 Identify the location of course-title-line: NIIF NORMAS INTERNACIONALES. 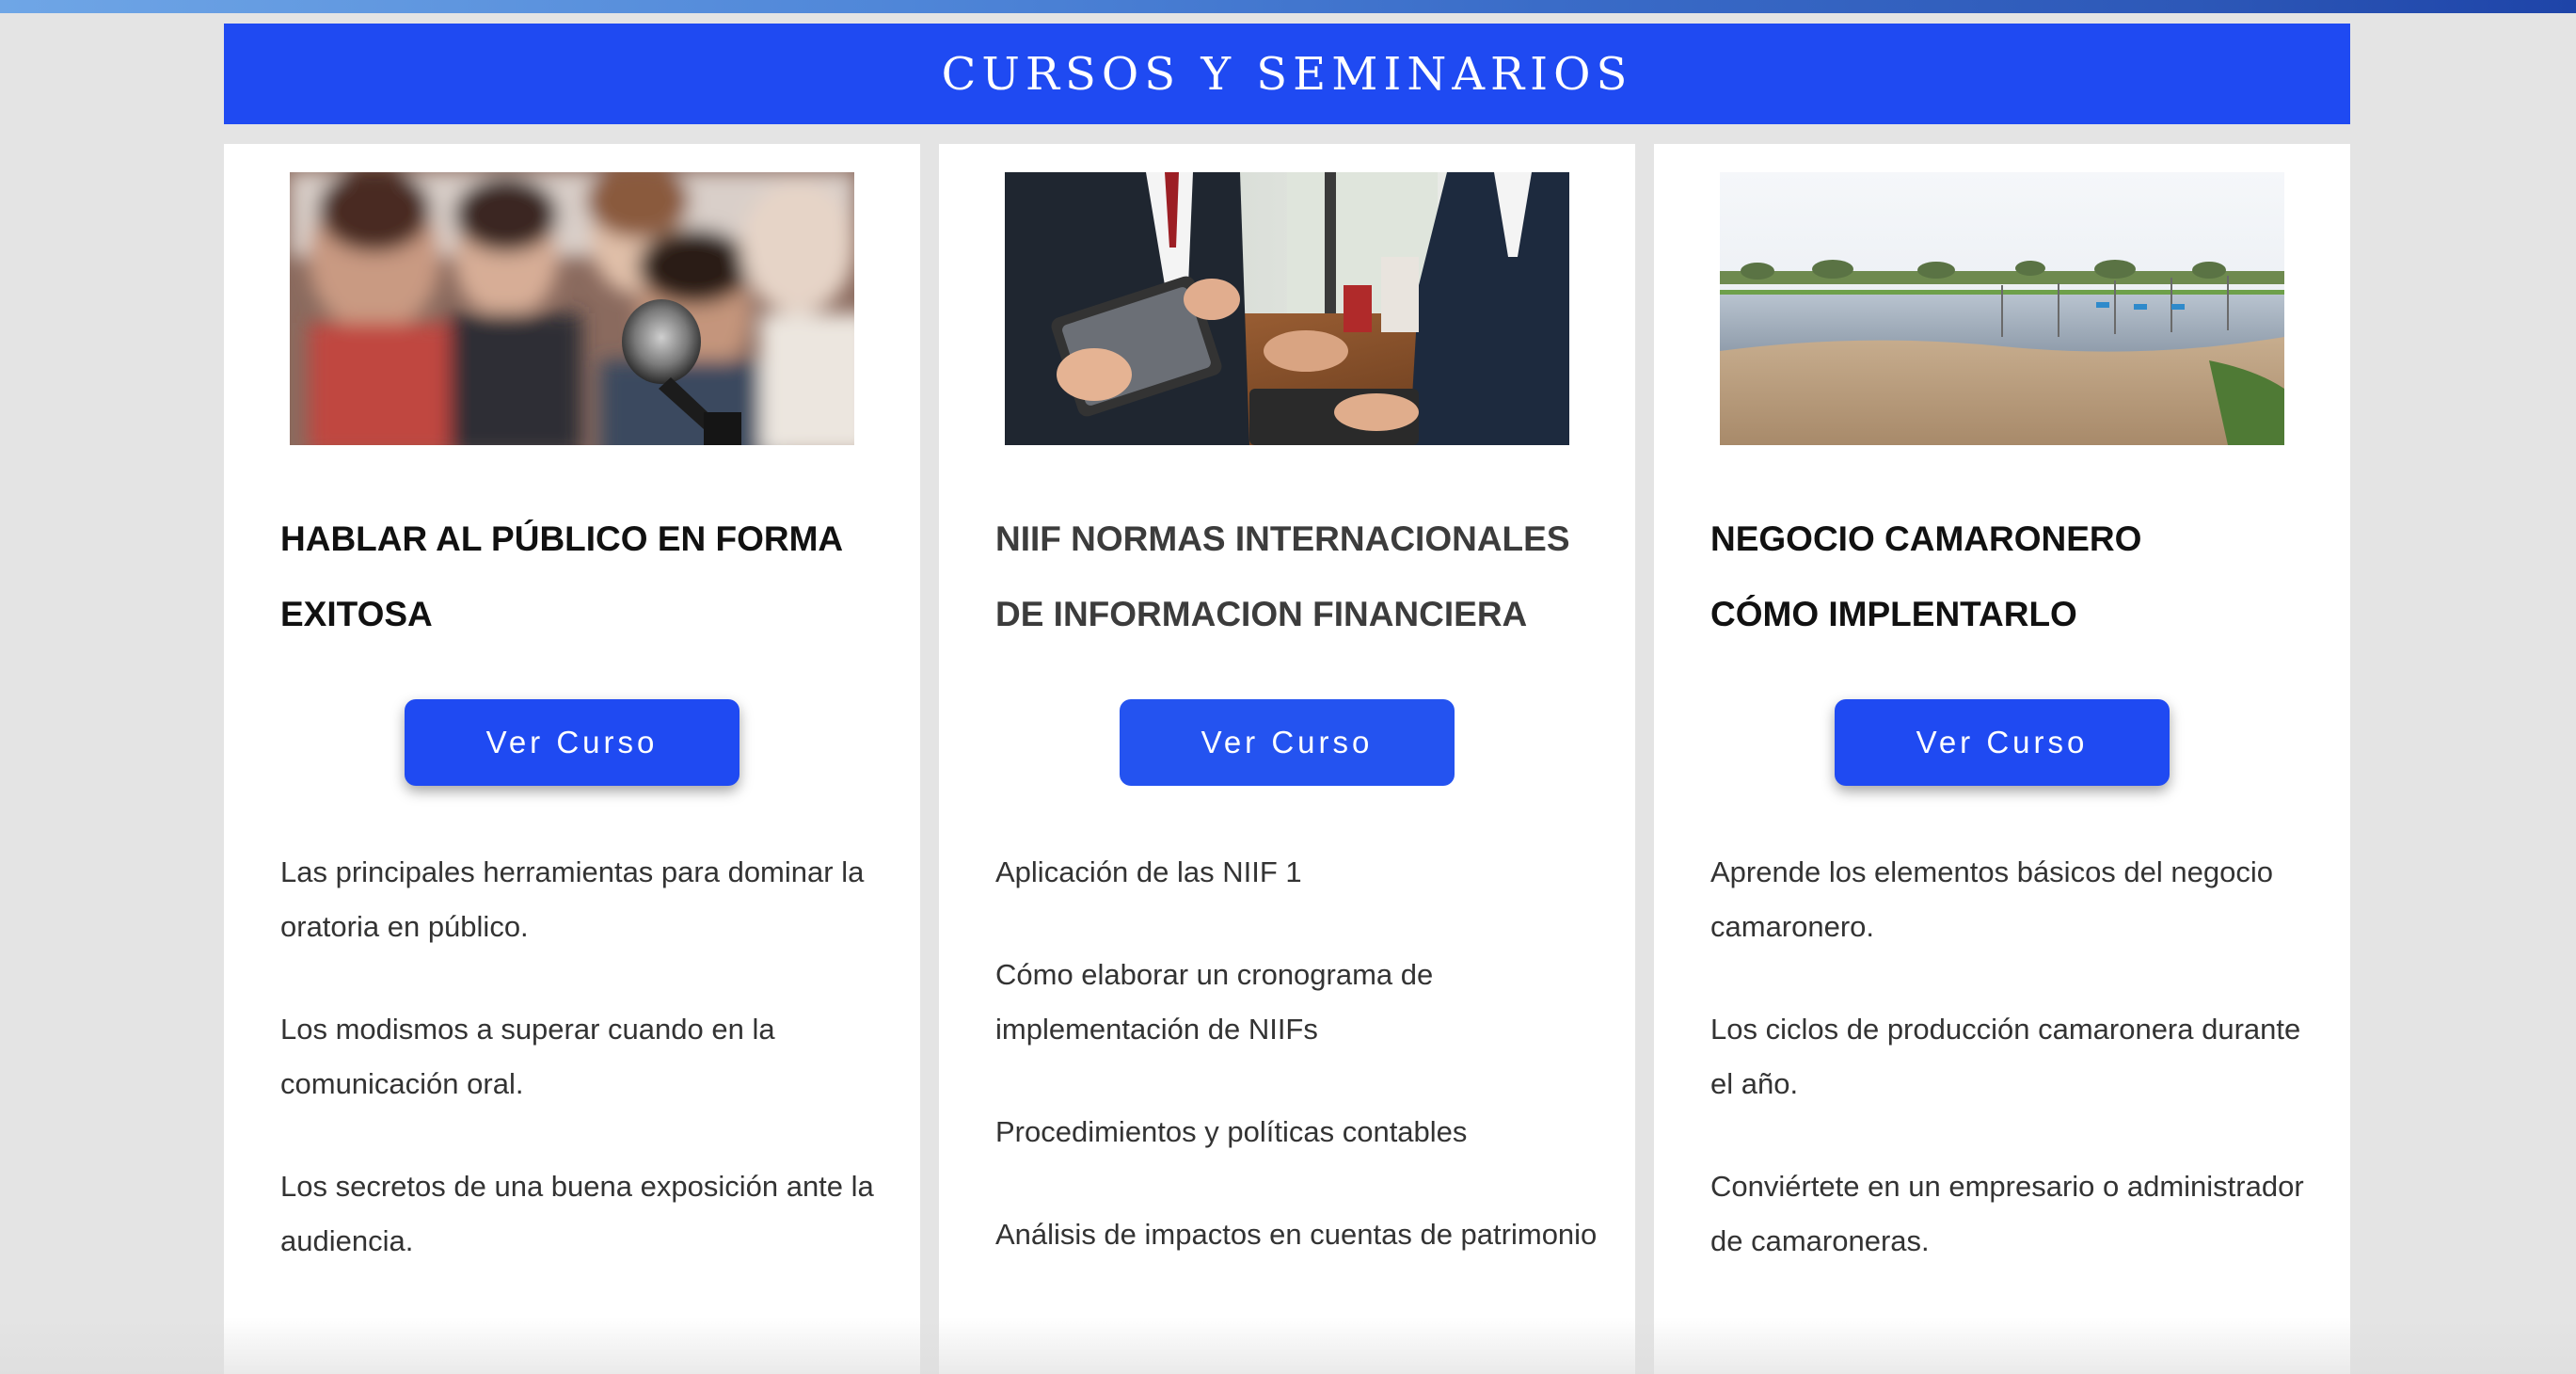
(1282, 538).